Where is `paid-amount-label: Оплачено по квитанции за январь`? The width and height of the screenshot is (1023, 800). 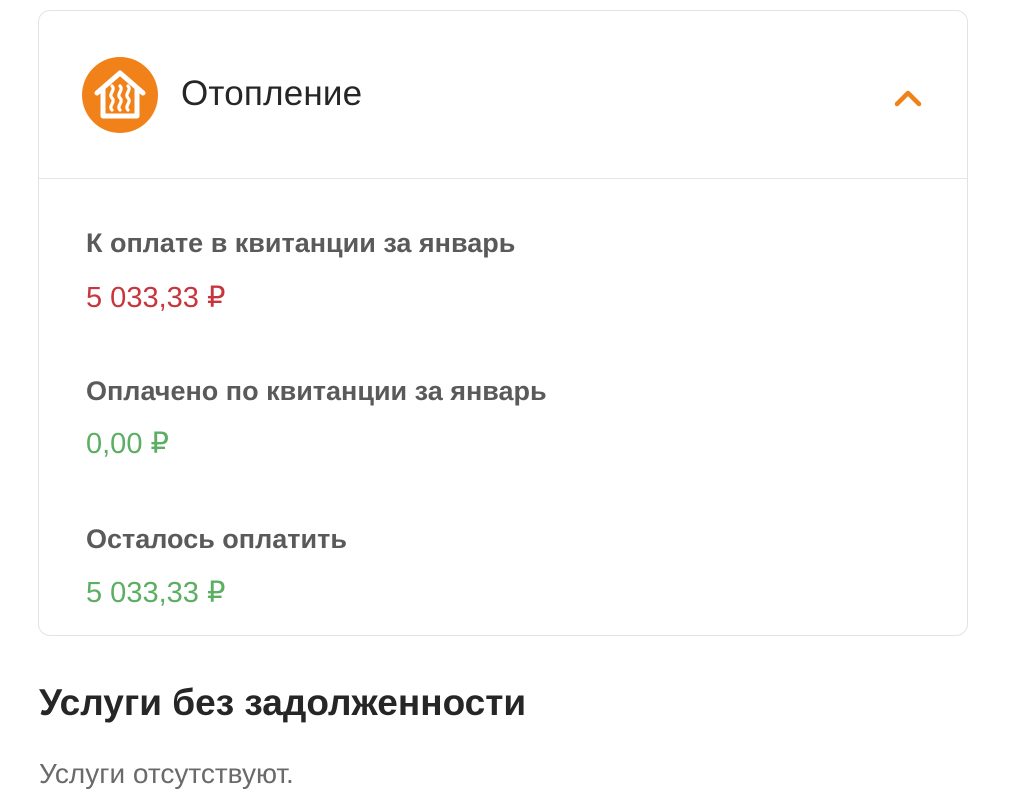
paid-amount-label: Оплачено по квитанции за январь is located at coordinates (316, 391).